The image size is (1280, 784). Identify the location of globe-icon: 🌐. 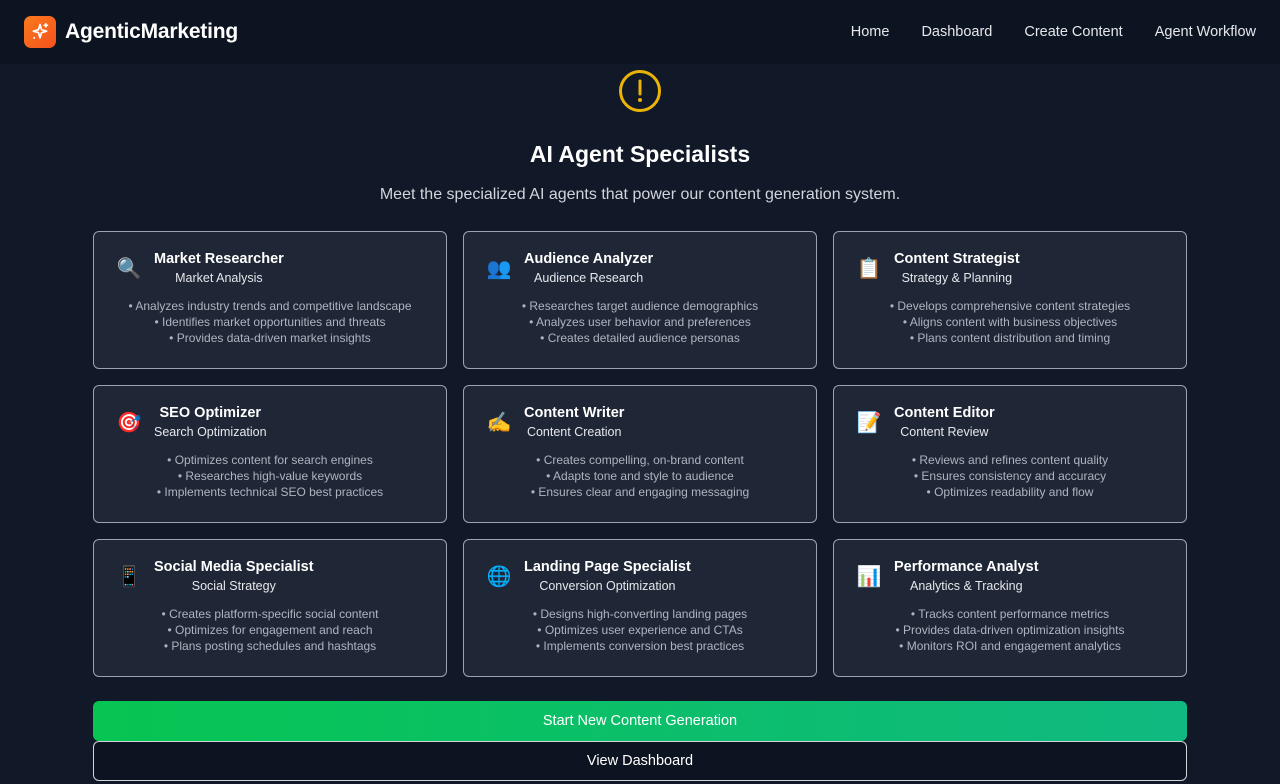
(499, 577).